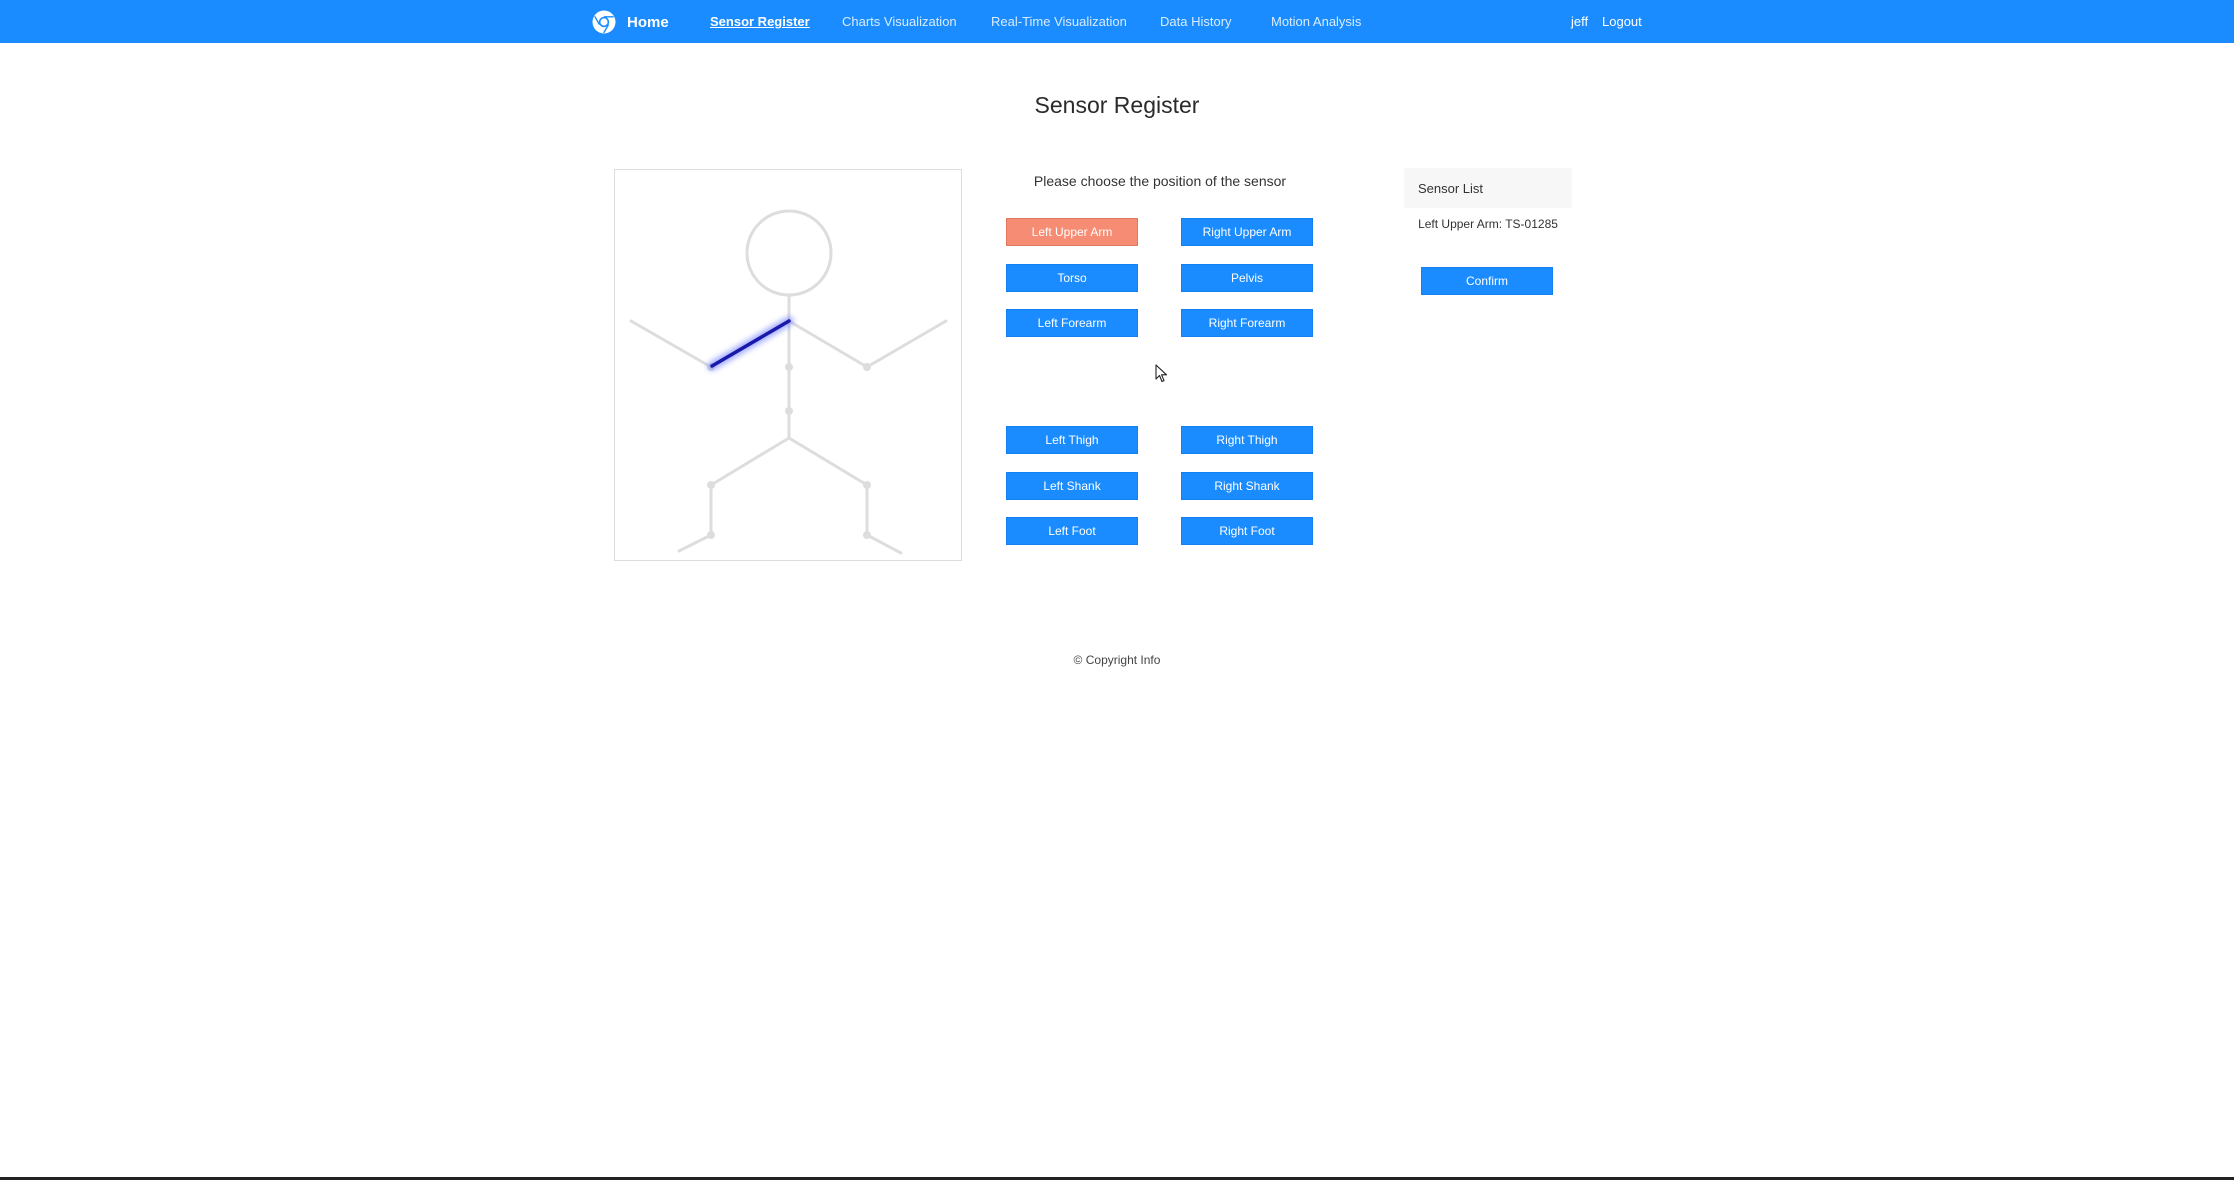 The height and width of the screenshot is (1180, 2234). I want to click on left-foot-button: Left Foot, so click(1072, 531).